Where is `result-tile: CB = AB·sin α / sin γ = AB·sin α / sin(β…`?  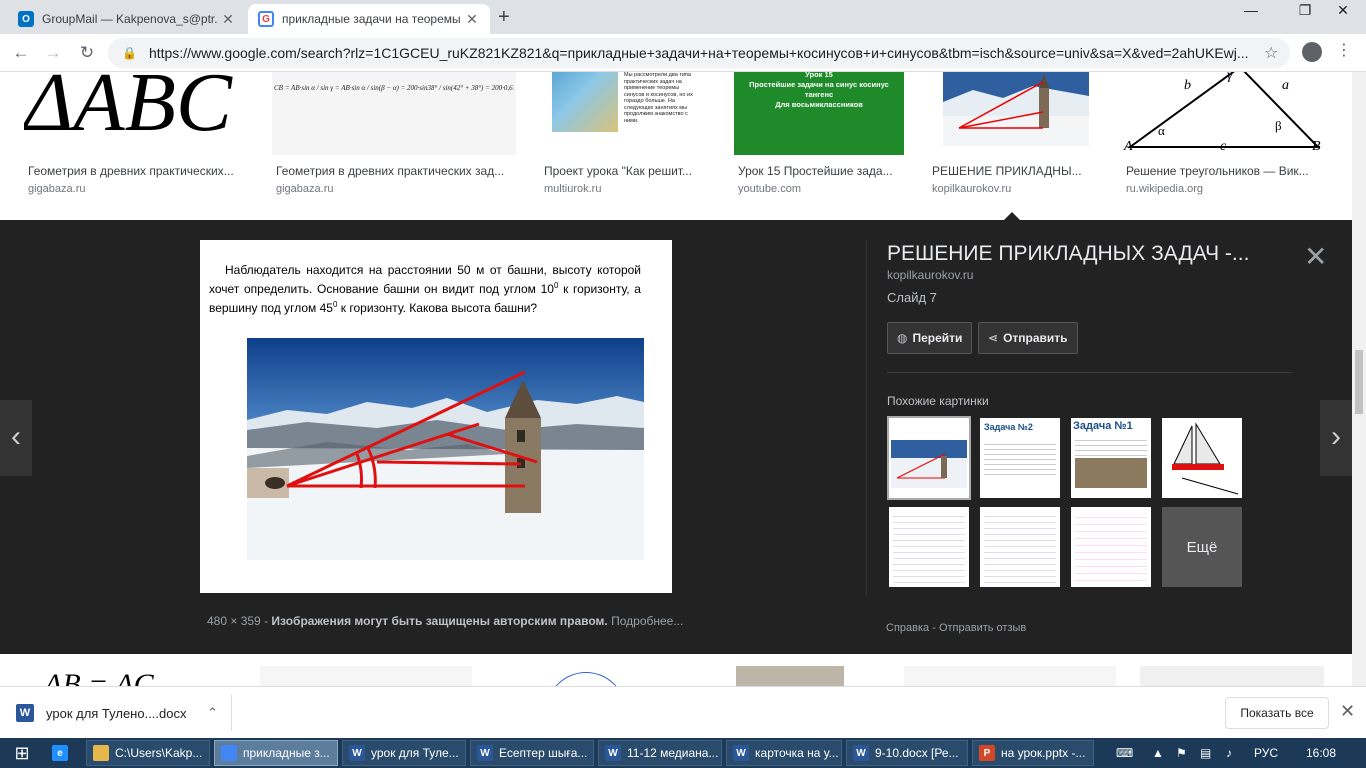
result-tile: CB = AB·sin α / sin γ = AB·sin α / sin(β… is located at coordinates (394, 133).